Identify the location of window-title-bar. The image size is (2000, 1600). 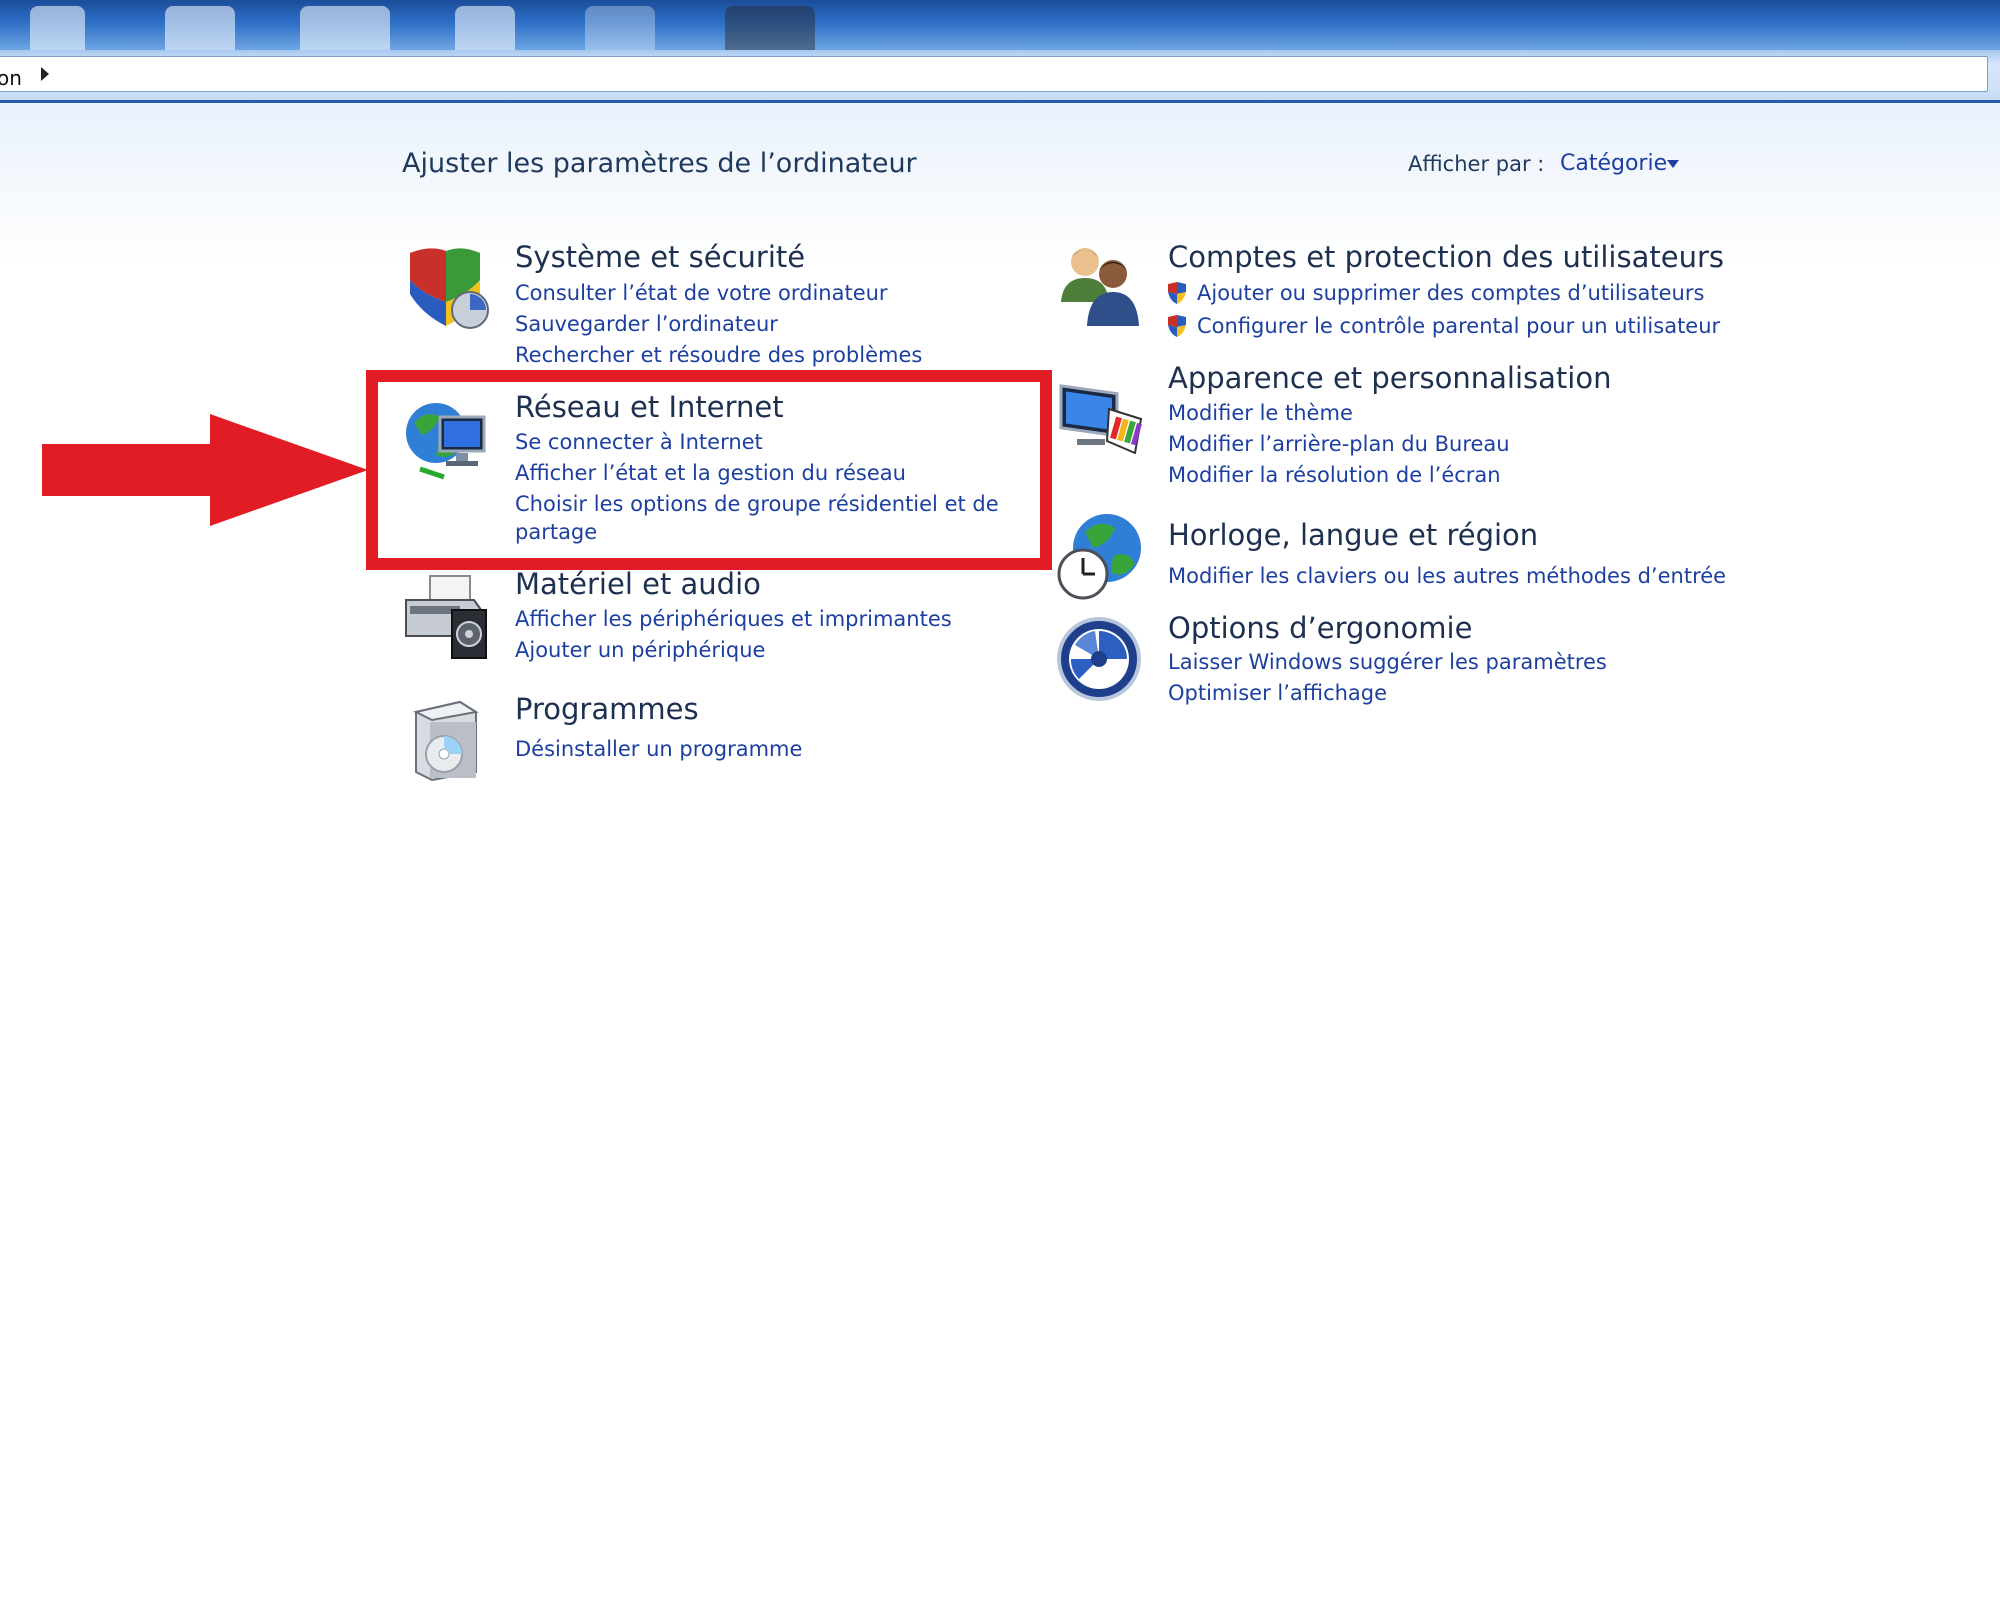
(1000, 48).